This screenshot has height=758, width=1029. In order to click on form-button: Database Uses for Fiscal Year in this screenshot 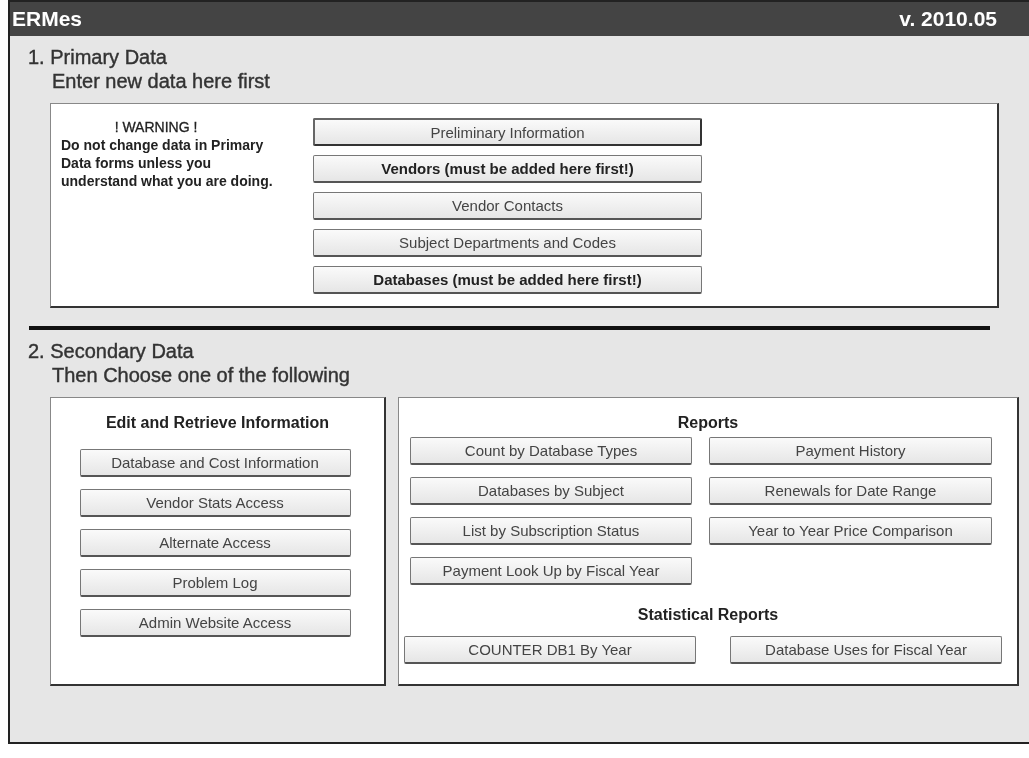, I will do `click(866, 650)`.